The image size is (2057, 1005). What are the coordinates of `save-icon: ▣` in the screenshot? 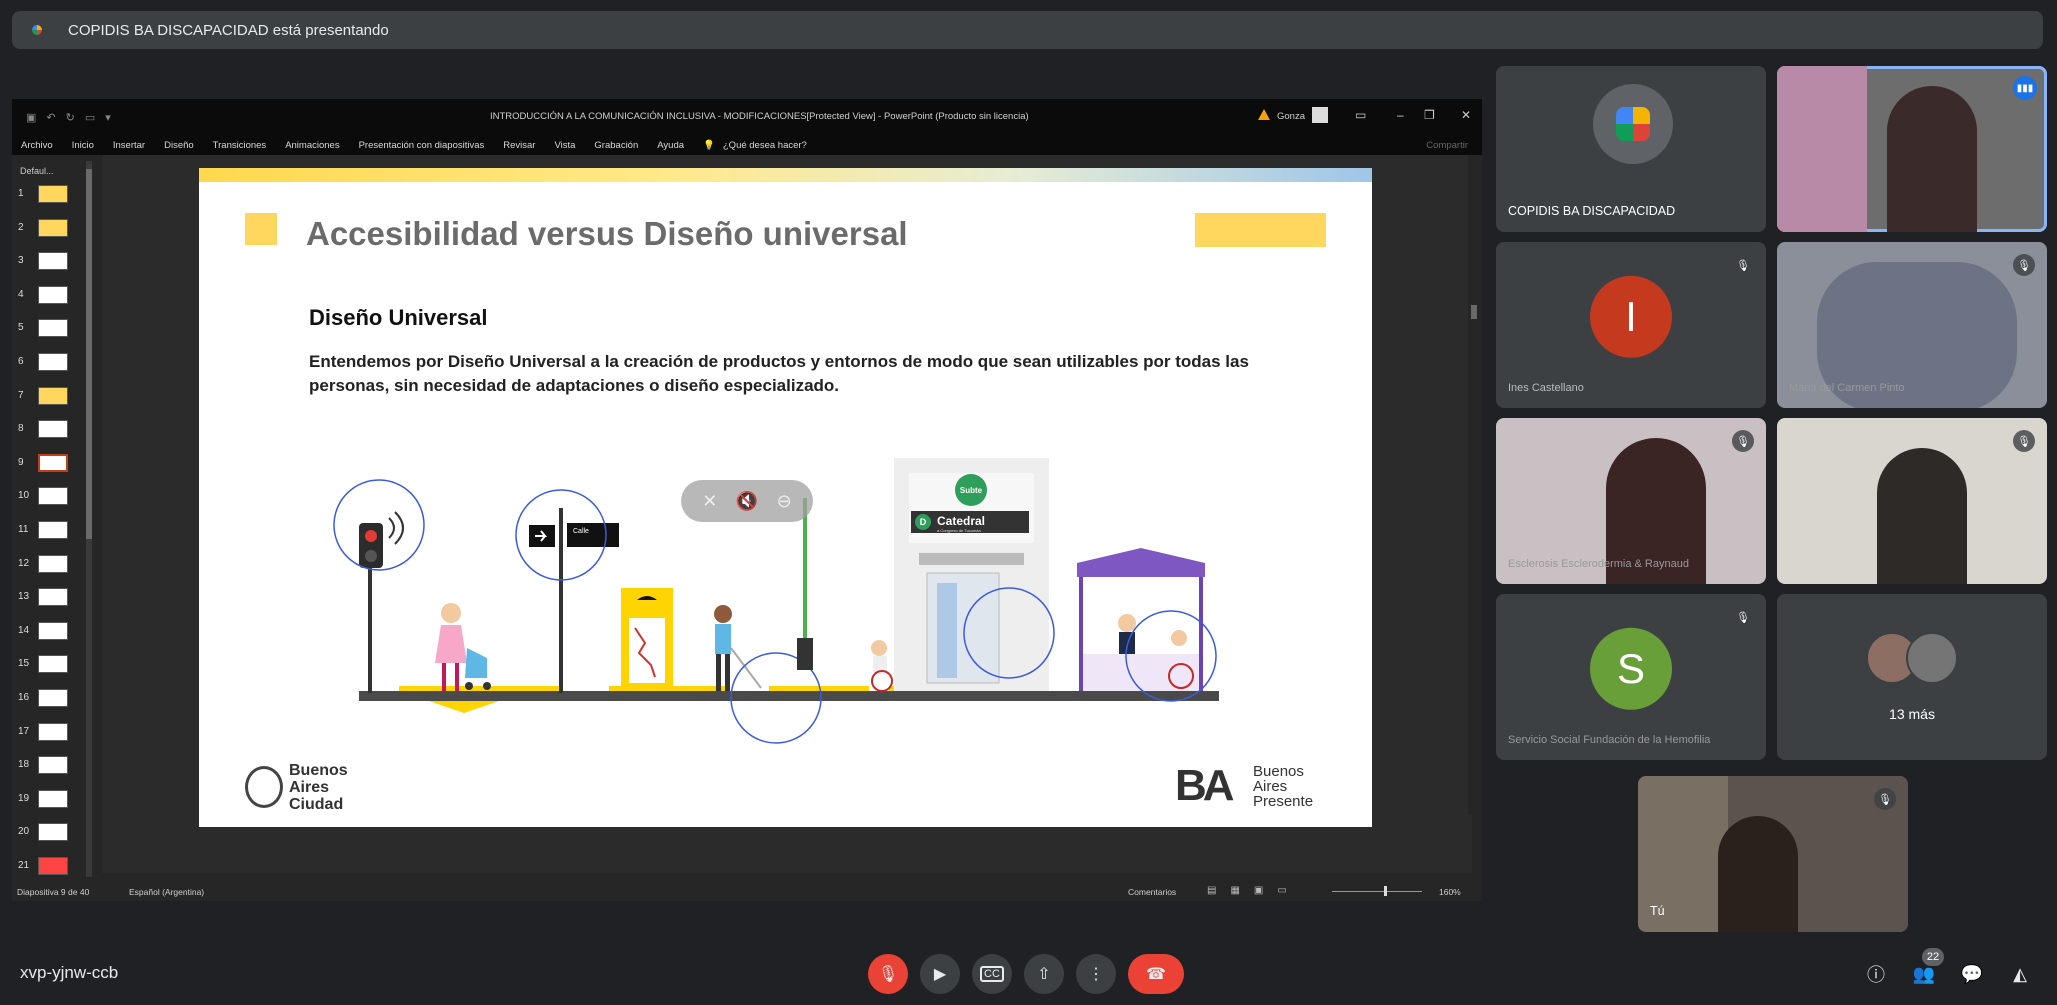 It's located at (31, 118).